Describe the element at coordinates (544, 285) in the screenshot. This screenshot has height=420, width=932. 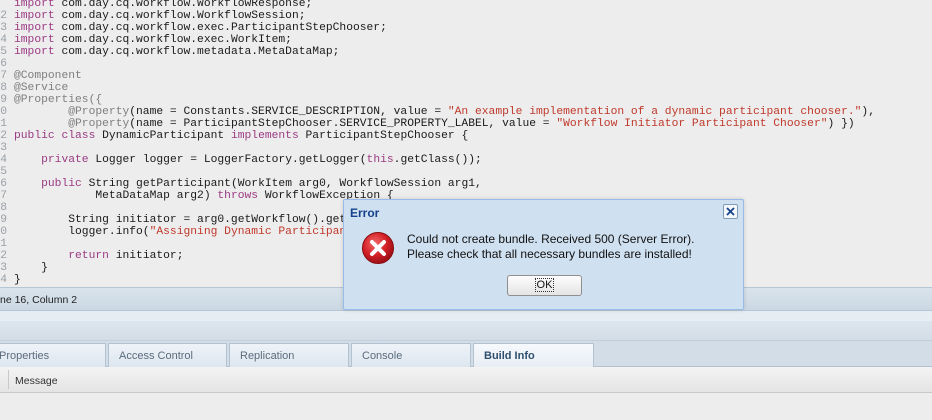
I see `ok-button: OK` at that location.